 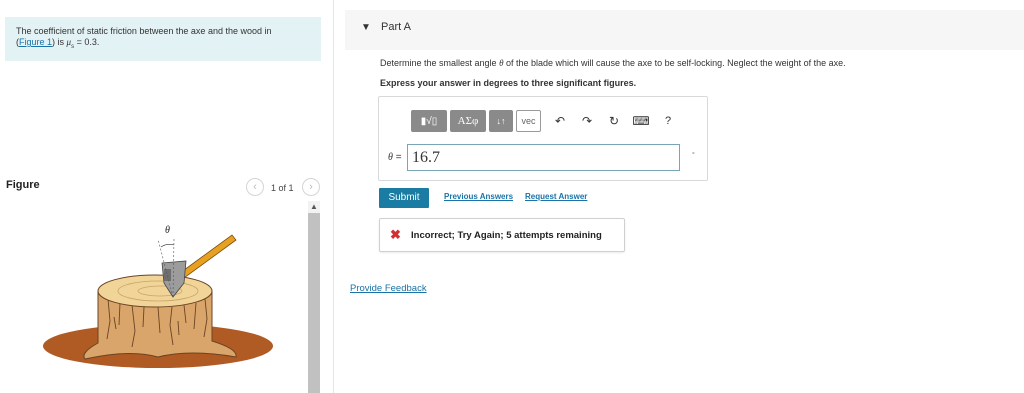 What do you see at coordinates (684, 30) in the screenshot?
I see `part-header: ▼ Part A` at bounding box center [684, 30].